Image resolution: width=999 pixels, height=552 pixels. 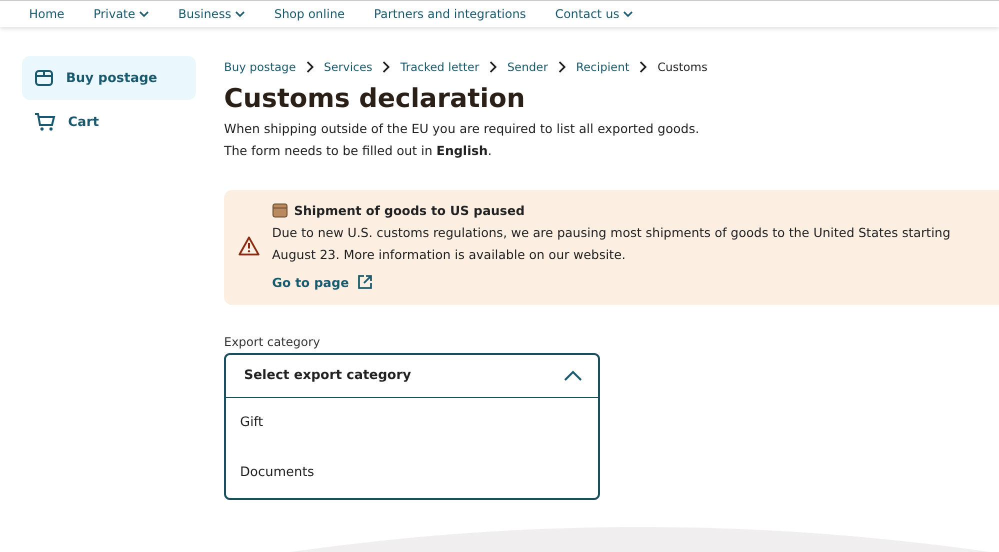 I want to click on nav-link: Shop online, so click(x=309, y=14).